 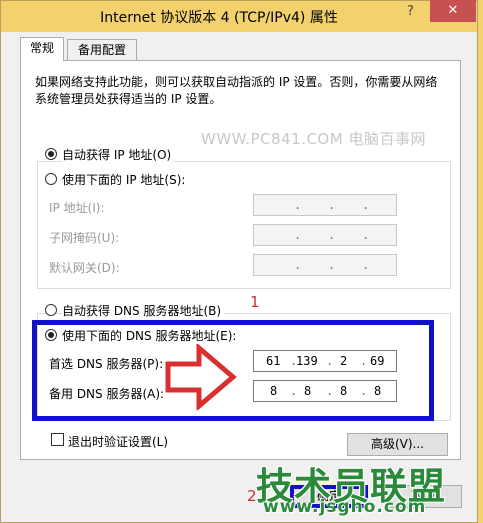 I want to click on manual-dns-label: 使用下面的 DNS 服务器地址(E):, so click(x=149, y=335).